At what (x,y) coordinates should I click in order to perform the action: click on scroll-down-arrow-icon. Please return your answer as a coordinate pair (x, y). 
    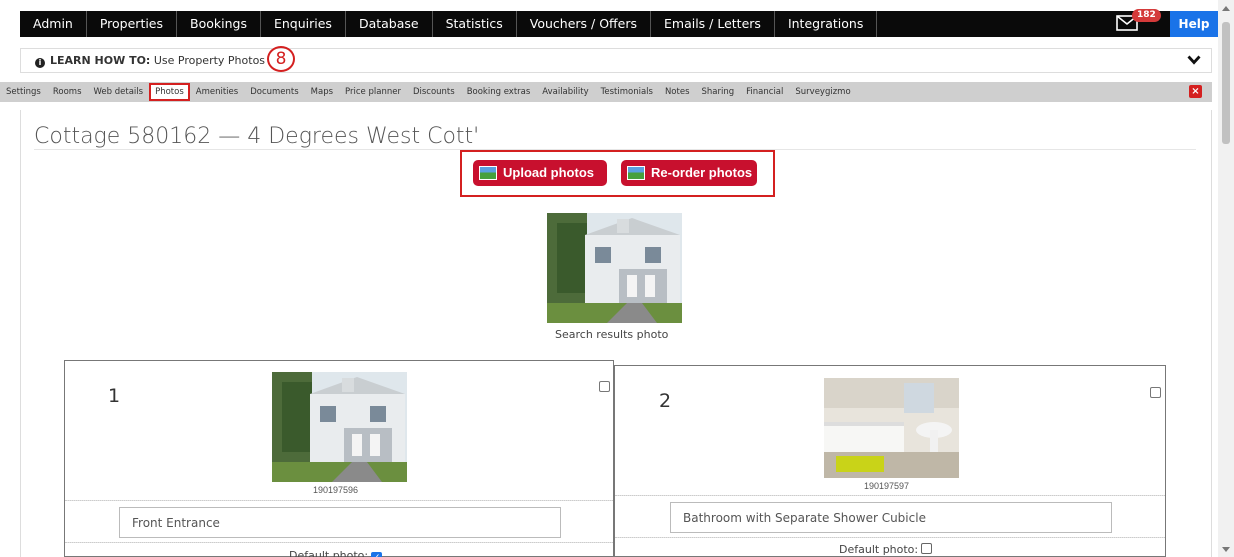
    Looking at the image, I should click on (1226, 549).